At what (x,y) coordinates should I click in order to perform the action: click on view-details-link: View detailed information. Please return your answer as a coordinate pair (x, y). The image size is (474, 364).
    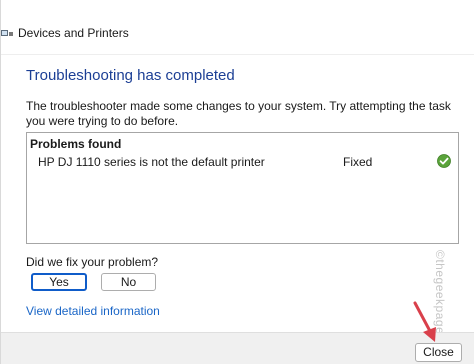
    Looking at the image, I should click on (93, 311).